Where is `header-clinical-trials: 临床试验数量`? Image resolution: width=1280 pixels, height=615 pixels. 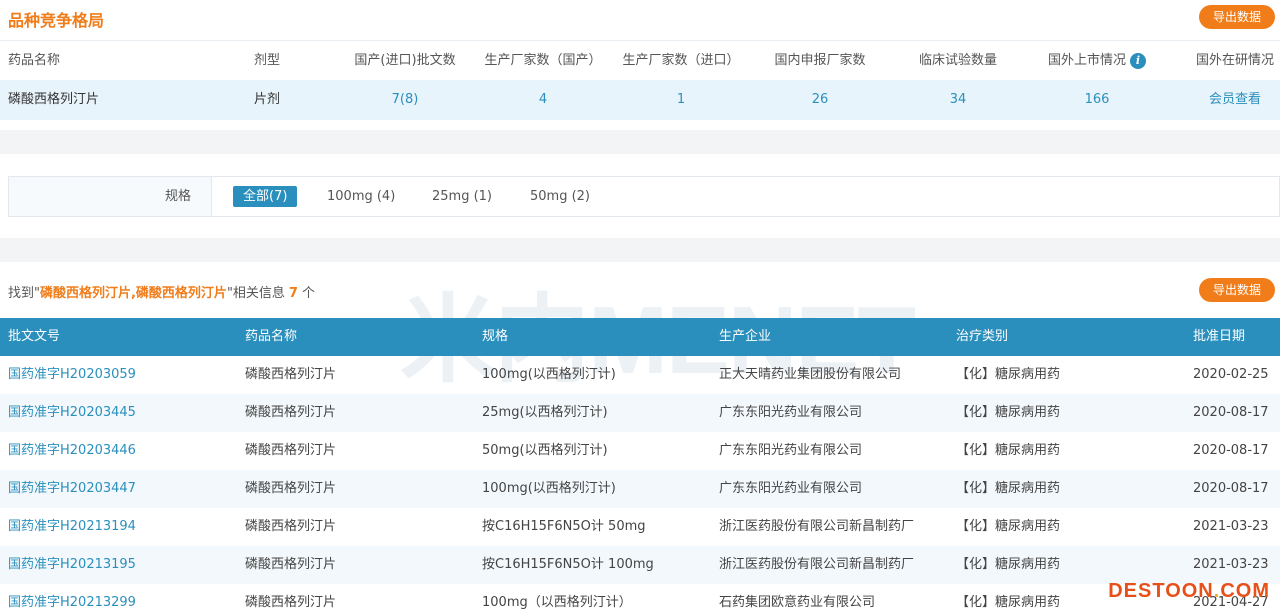
header-clinical-trials: 临床试验数量 is located at coordinates (957, 60).